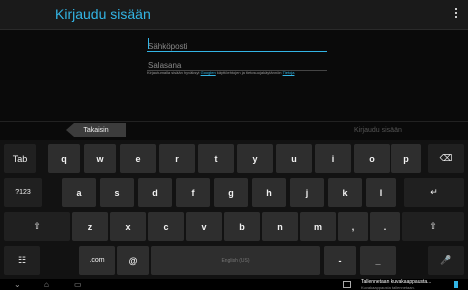 The width and height of the screenshot is (468, 290). Describe the element at coordinates (100, 158) in the screenshot. I see `key-w: w` at that location.